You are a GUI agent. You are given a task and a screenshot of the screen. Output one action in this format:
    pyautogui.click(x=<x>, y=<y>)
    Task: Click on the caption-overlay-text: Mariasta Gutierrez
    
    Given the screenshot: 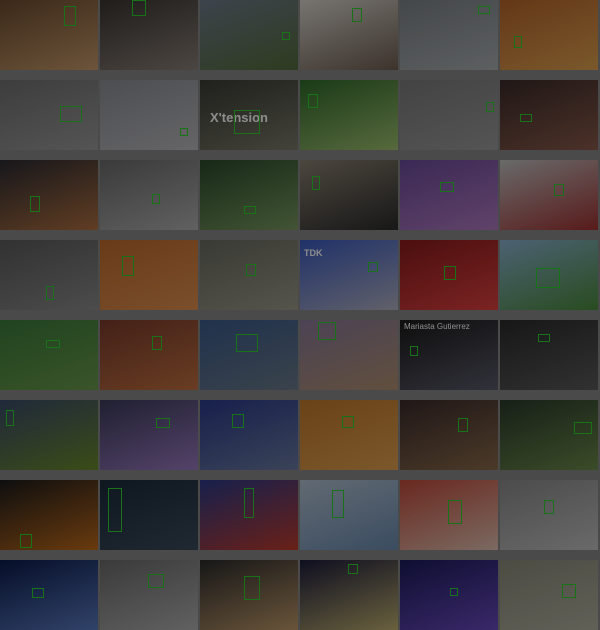 What is the action you would take?
    pyautogui.click(x=437, y=326)
    